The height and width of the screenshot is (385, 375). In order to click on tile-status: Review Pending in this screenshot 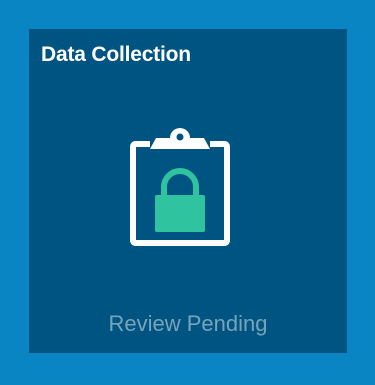, I will do `click(188, 323)`.